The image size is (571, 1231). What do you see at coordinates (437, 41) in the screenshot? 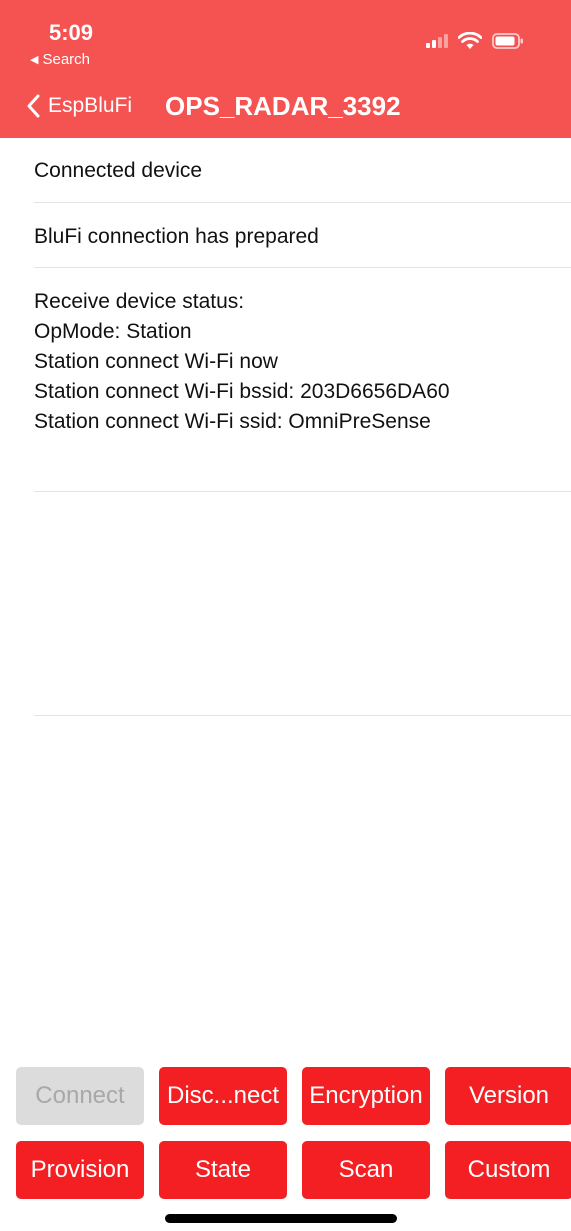
I see `cellular-signal-icon` at bounding box center [437, 41].